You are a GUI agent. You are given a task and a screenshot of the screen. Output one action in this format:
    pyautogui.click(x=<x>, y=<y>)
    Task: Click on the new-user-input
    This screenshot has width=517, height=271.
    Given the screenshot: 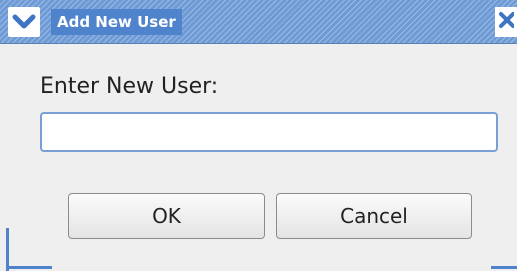 What is the action you would take?
    pyautogui.click(x=269, y=132)
    